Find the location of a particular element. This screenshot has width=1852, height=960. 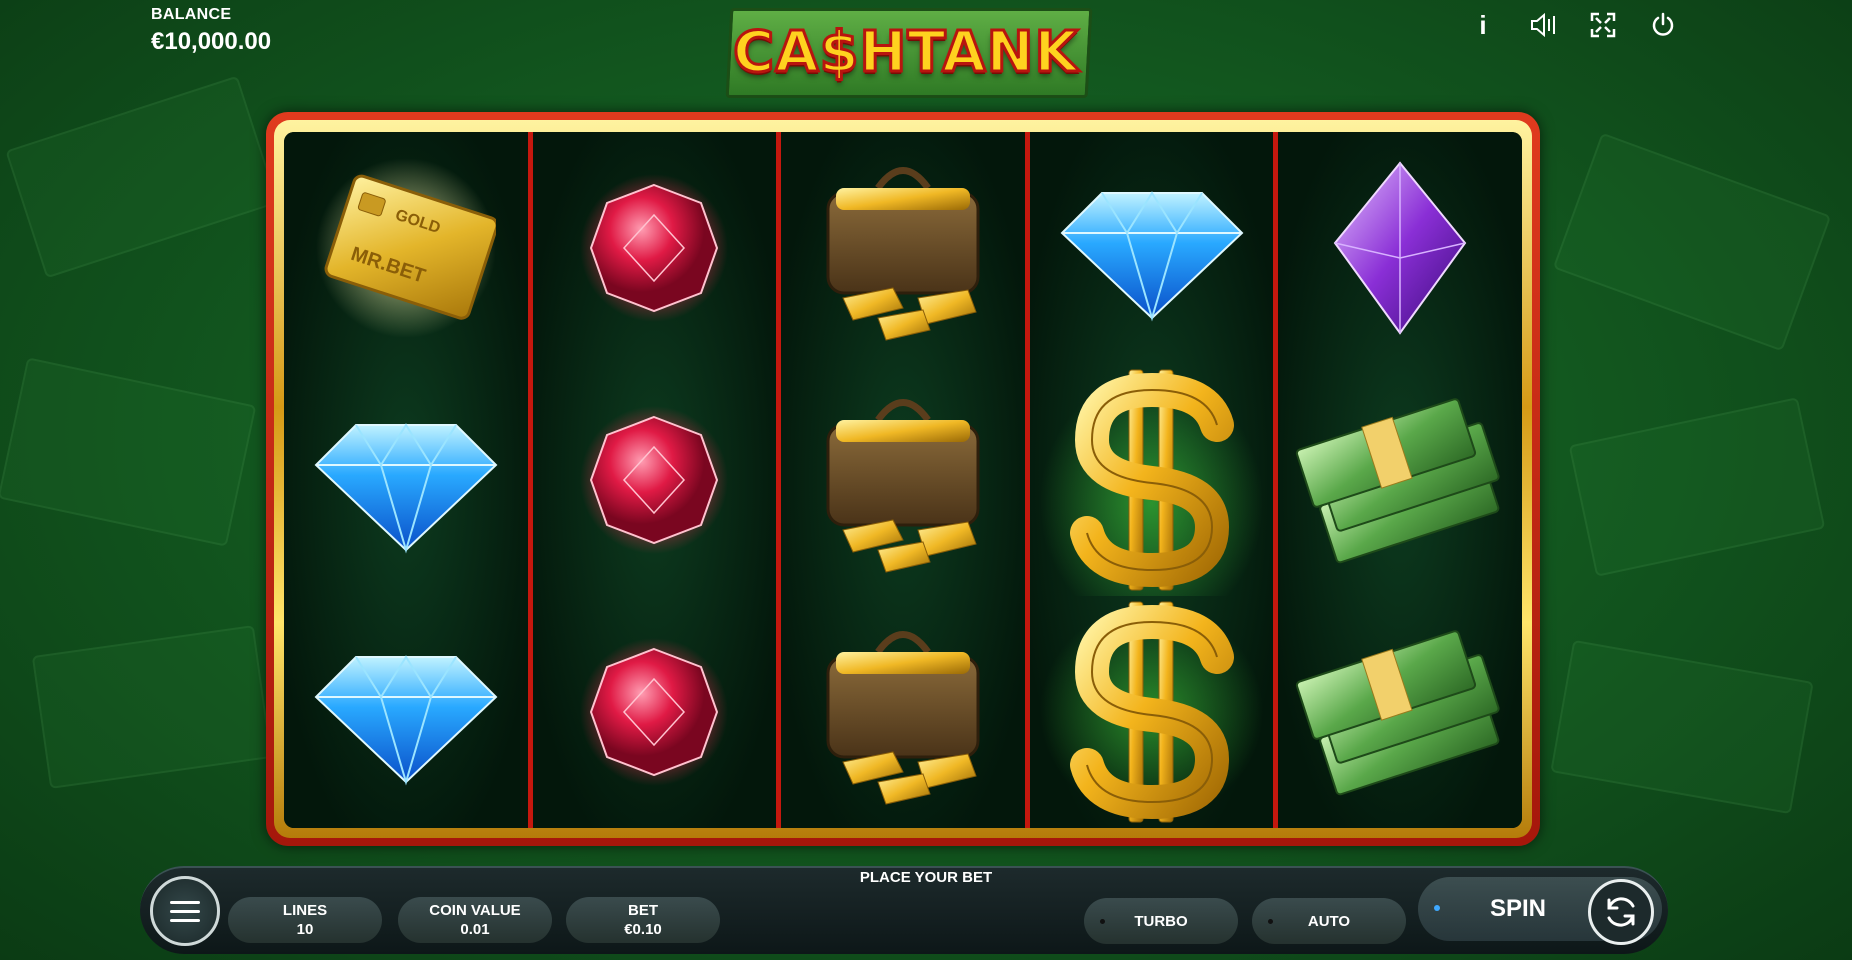

fullscreen-icon is located at coordinates (1603, 25).